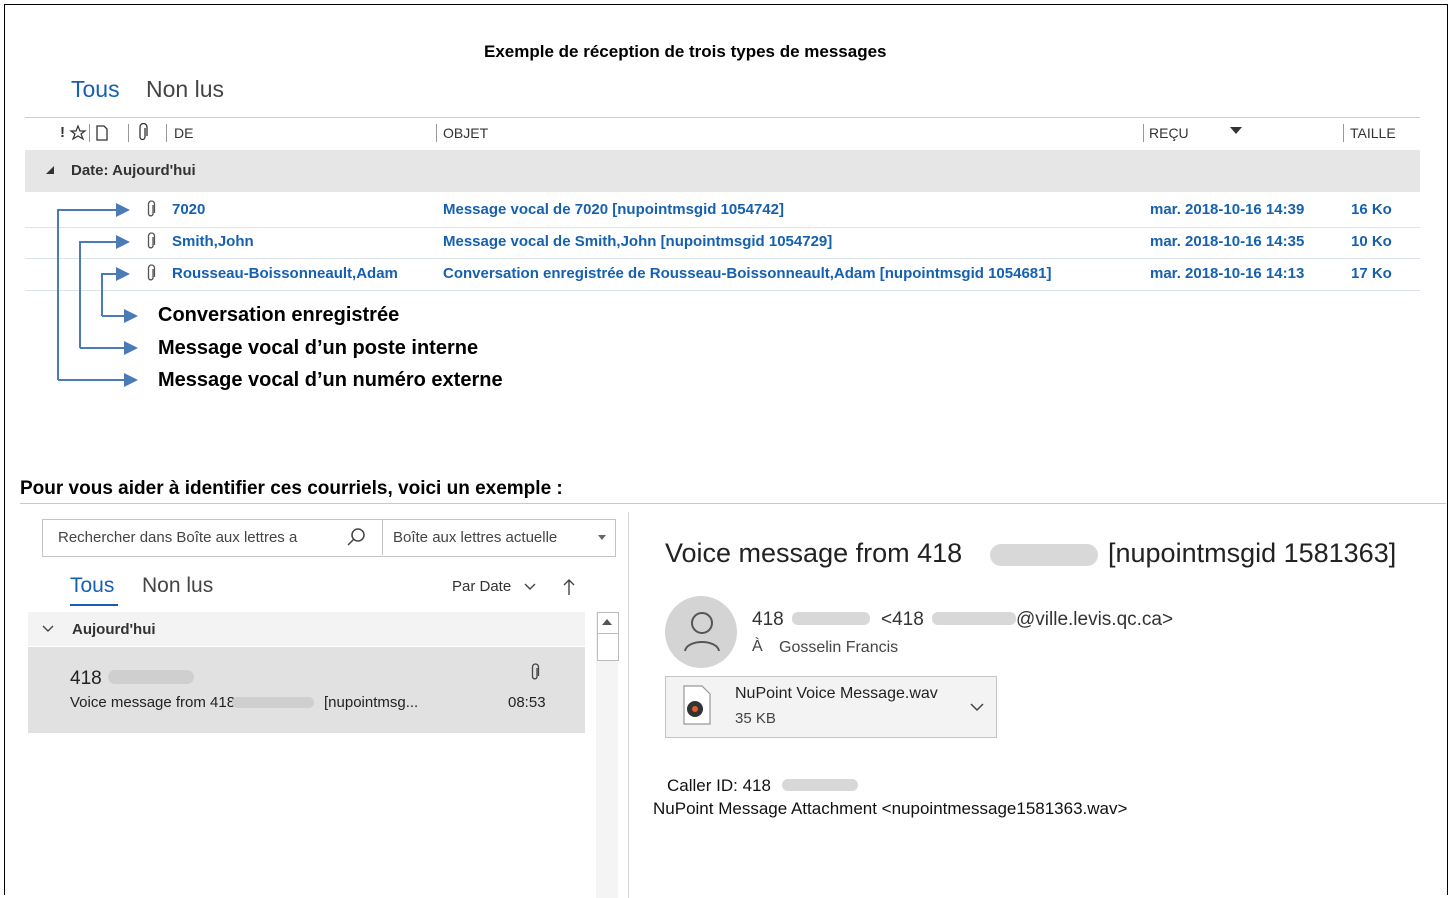 Image resolution: width=1452 pixels, height=898 pixels. I want to click on row-size: 10 Ko, so click(1371, 241).